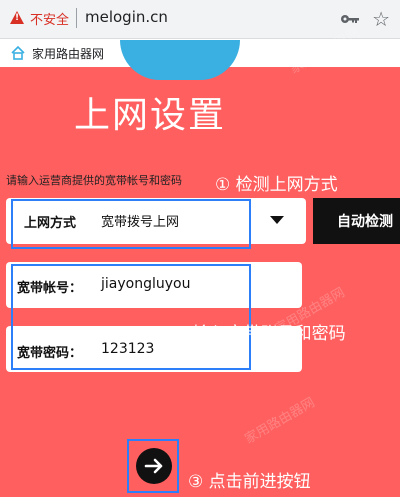  I want to click on form-hint: 请输入运营商提供的宽带帐号和密码, so click(94, 180).